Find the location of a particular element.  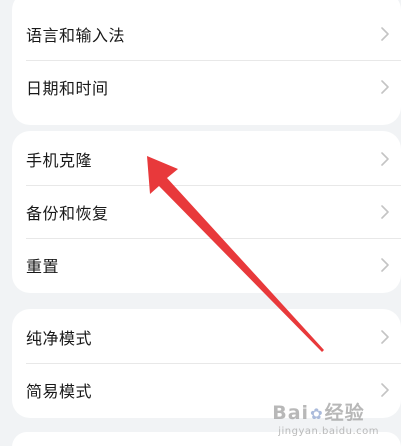

settings-item-label: 备份和恢复 is located at coordinates (67, 213).